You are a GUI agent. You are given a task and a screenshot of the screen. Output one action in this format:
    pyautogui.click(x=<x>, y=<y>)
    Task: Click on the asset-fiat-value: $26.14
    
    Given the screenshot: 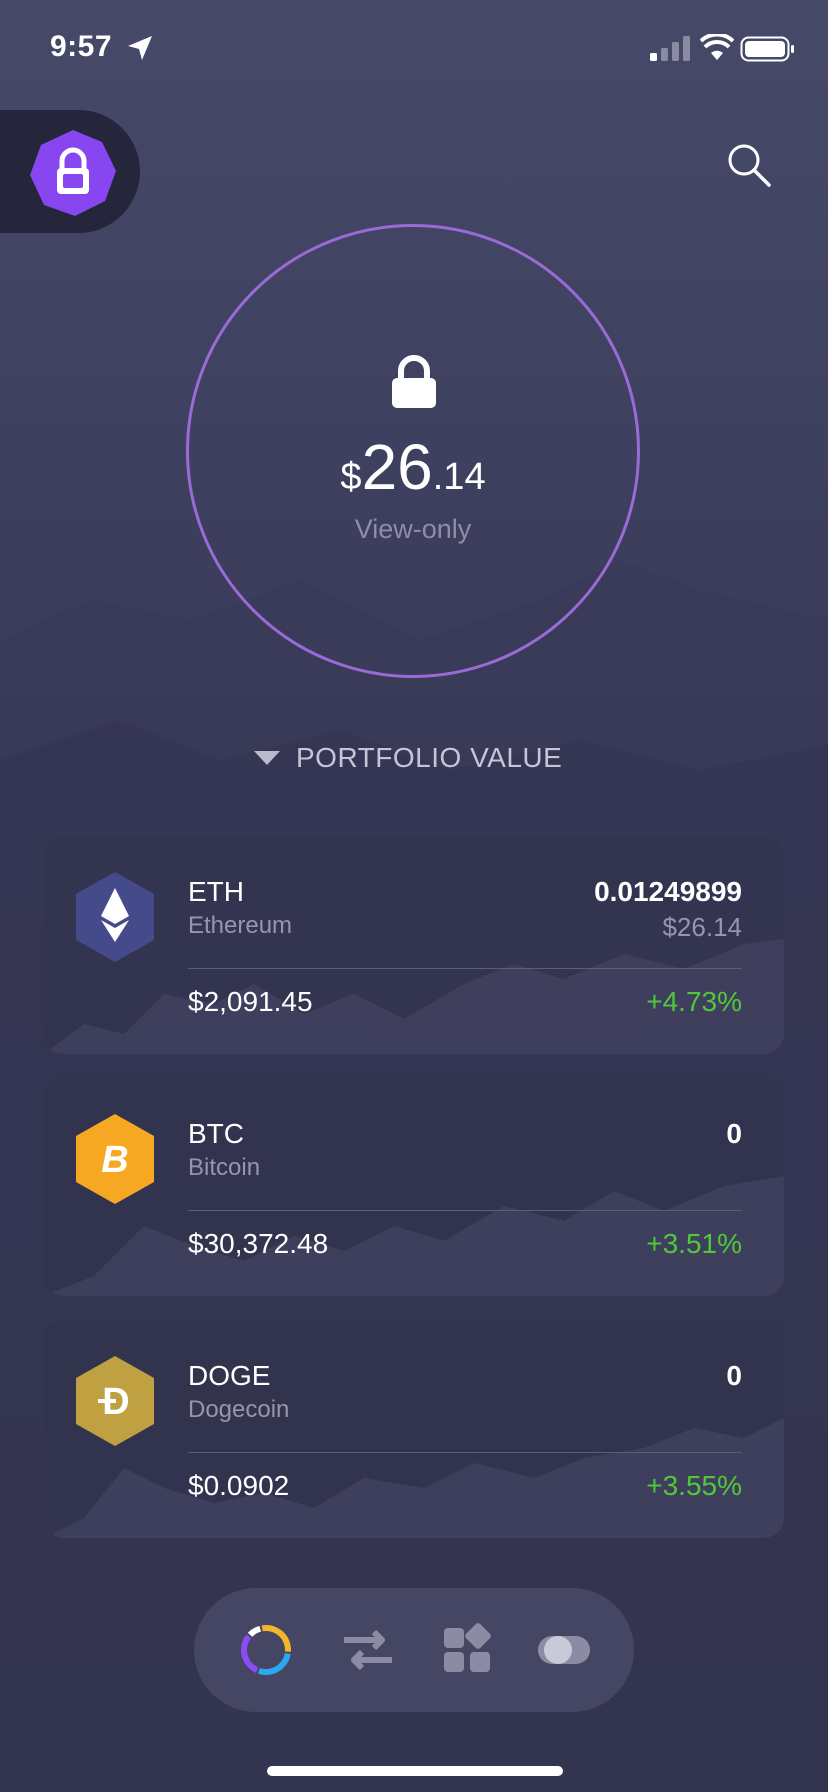 What is the action you would take?
    pyautogui.click(x=702, y=927)
    